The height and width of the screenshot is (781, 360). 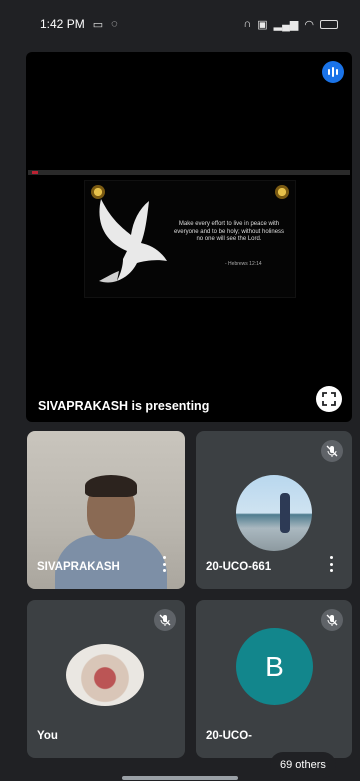 What do you see at coordinates (239, 567) in the screenshot?
I see `participant-name: 20-UCO-661` at bounding box center [239, 567].